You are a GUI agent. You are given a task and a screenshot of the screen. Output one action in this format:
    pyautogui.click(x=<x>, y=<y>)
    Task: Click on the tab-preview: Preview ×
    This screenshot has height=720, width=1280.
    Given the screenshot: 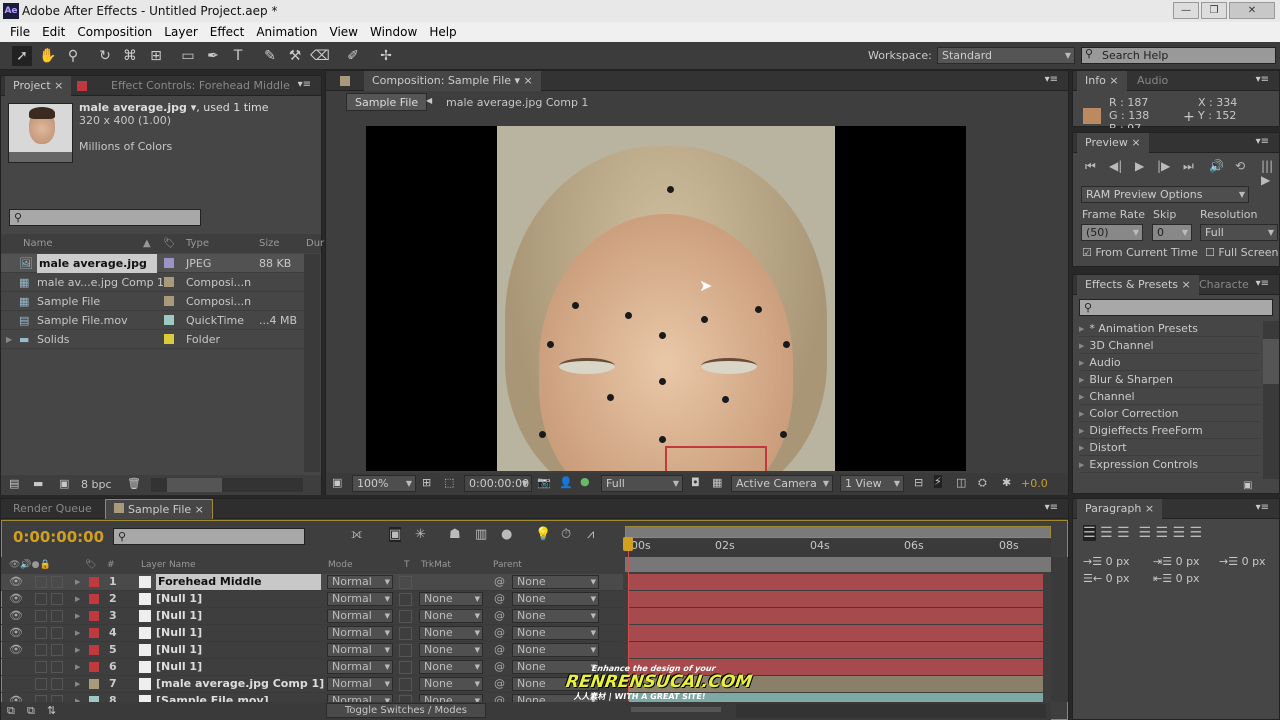 What is the action you would take?
    pyautogui.click(x=1113, y=143)
    